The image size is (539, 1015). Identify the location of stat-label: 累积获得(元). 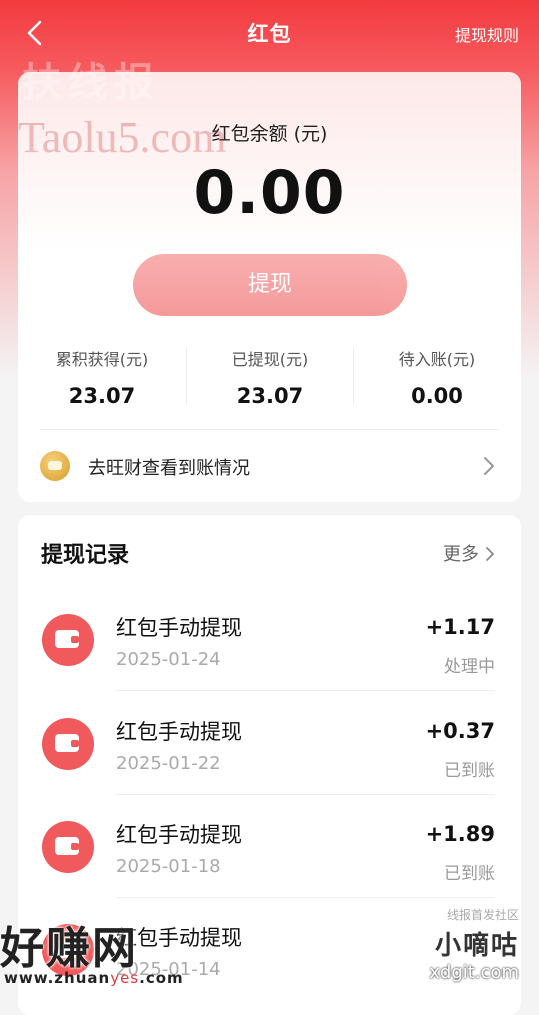
(102, 359).